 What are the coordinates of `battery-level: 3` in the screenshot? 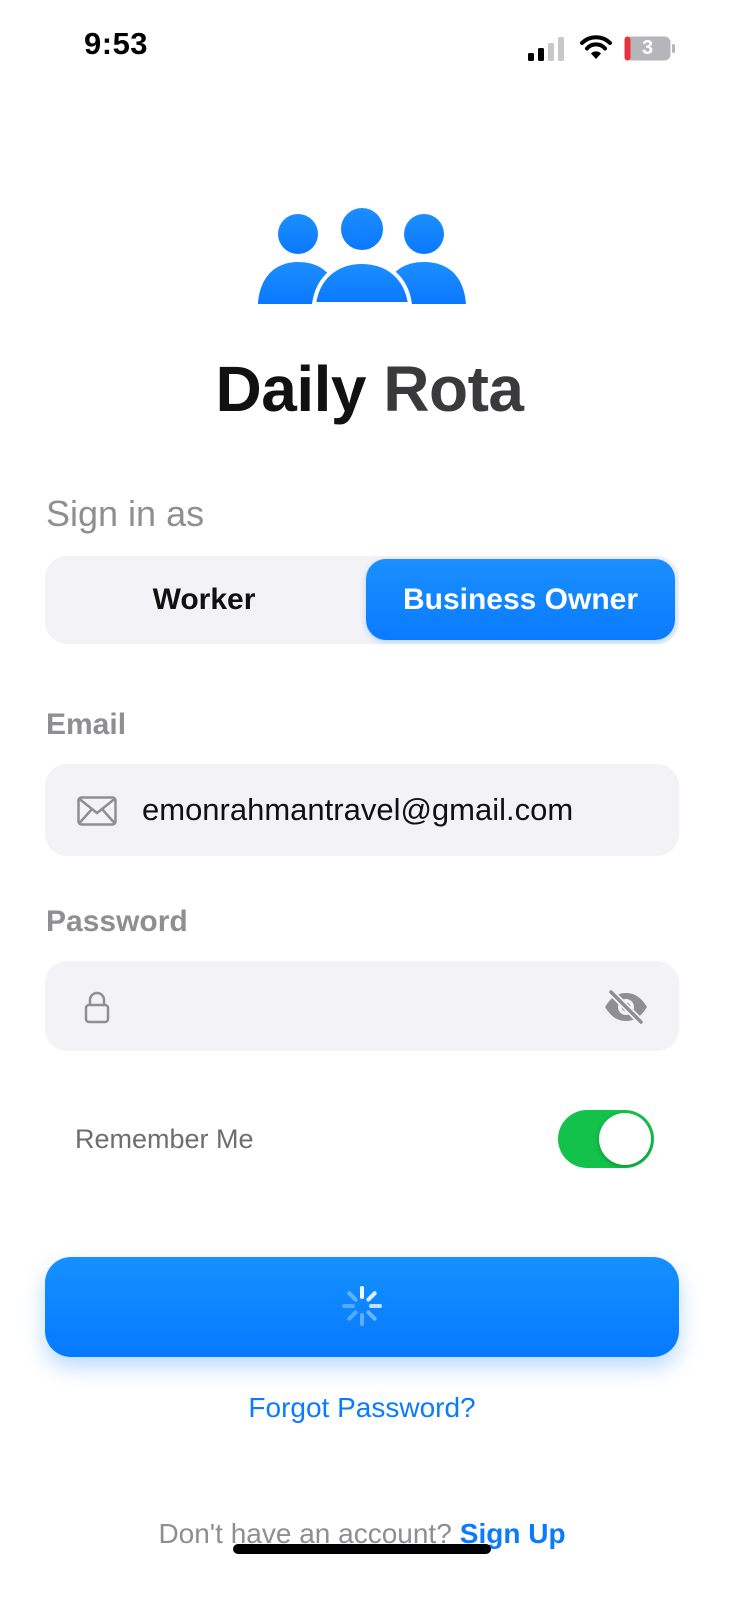 It's located at (647, 48).